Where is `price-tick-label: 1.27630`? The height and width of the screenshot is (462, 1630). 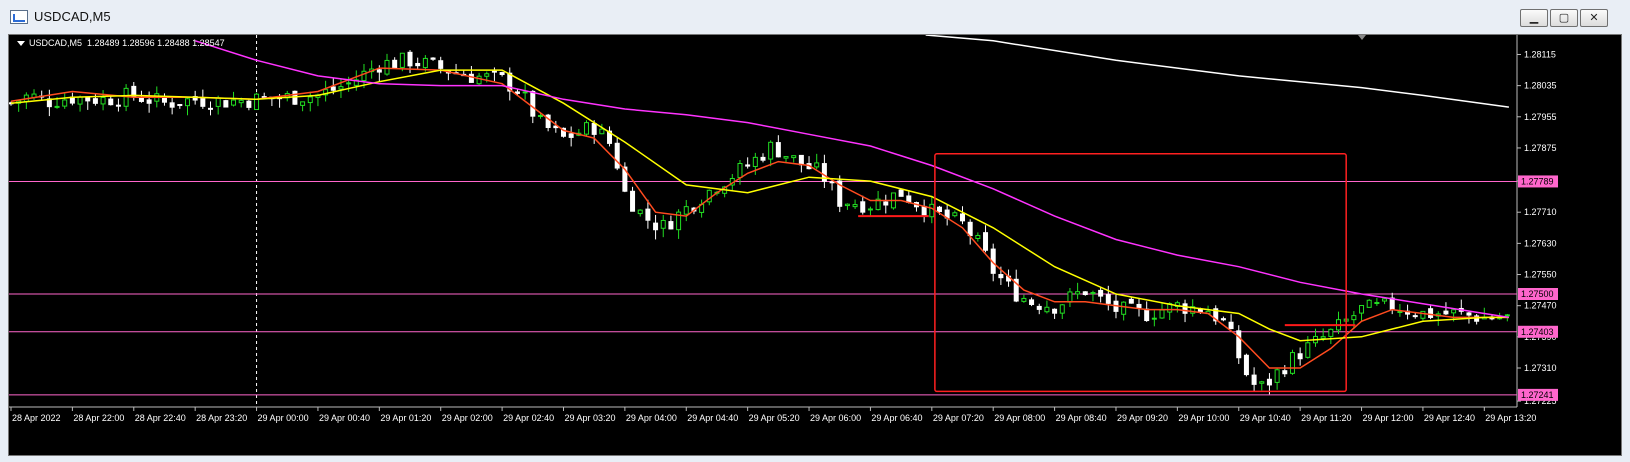
price-tick-label: 1.27630 is located at coordinates (1540, 243).